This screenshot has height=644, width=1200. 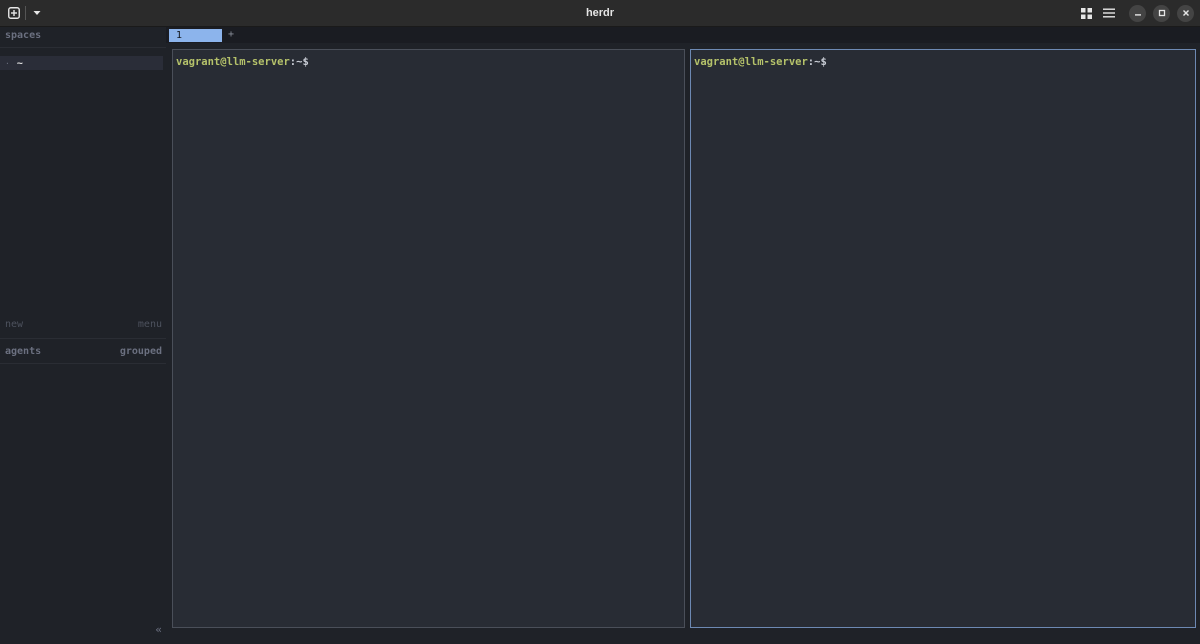 I want to click on title-bar: herdr, so click(x=600, y=13).